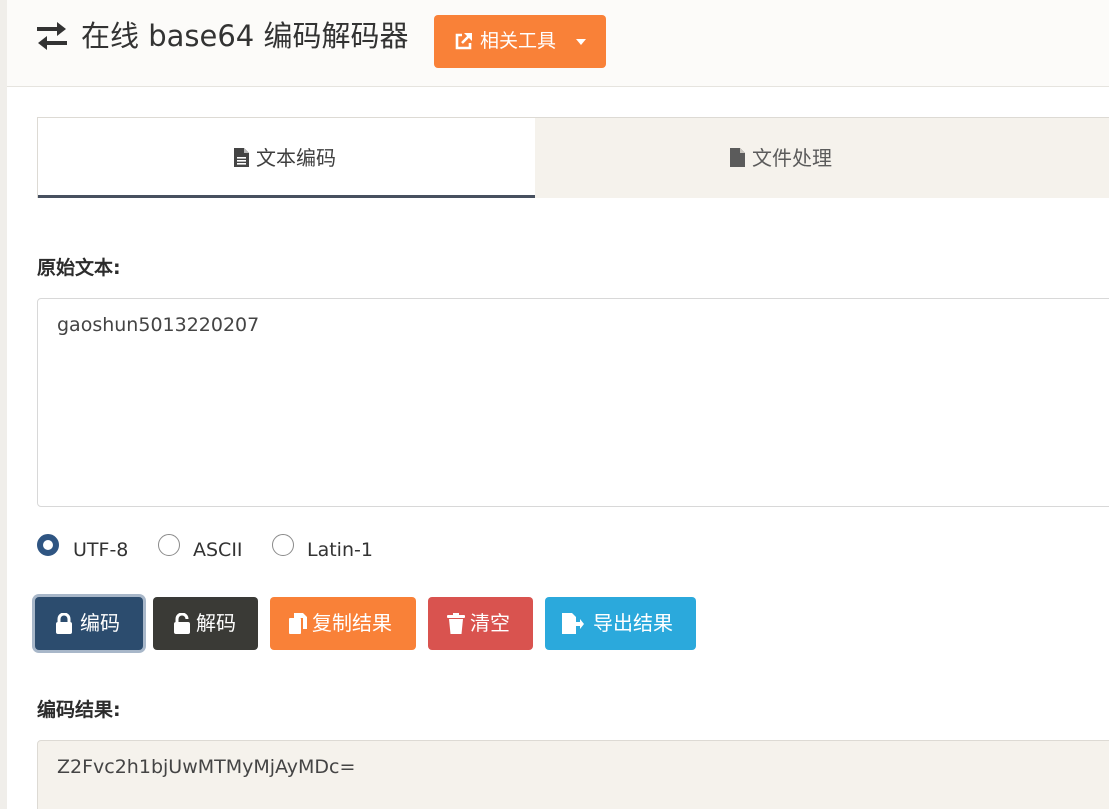  I want to click on header: 在线 base64 编码解码器 相关工具, so click(558, 43).